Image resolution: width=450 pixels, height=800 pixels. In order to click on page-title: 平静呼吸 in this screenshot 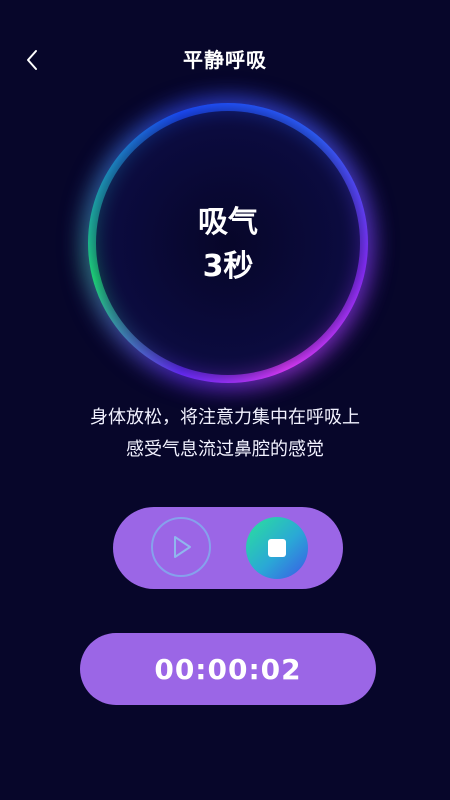, I will do `click(225, 60)`.